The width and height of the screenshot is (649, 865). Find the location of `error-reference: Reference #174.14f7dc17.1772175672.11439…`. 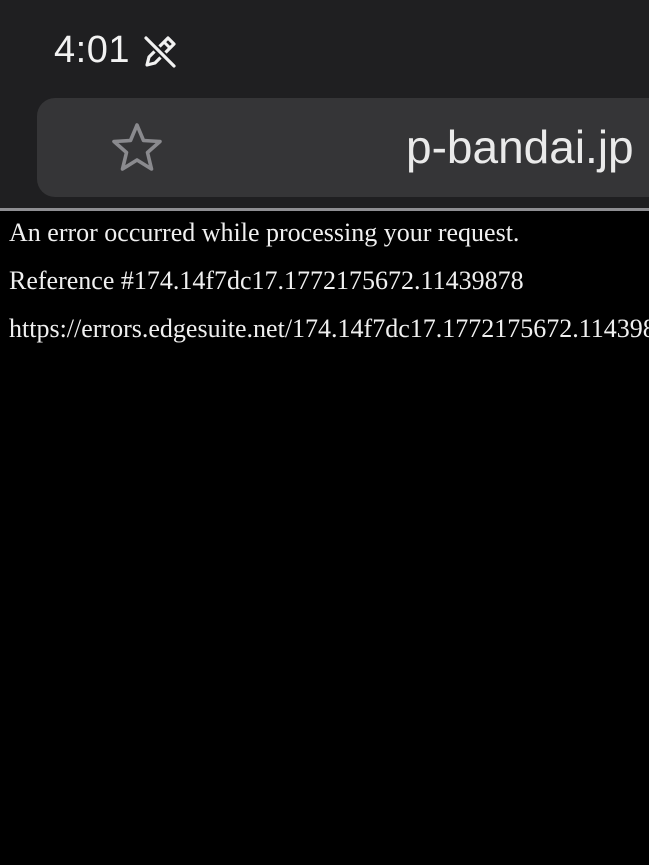

error-reference: Reference #174.14f7dc17.1772175672.11439… is located at coordinates (266, 280).